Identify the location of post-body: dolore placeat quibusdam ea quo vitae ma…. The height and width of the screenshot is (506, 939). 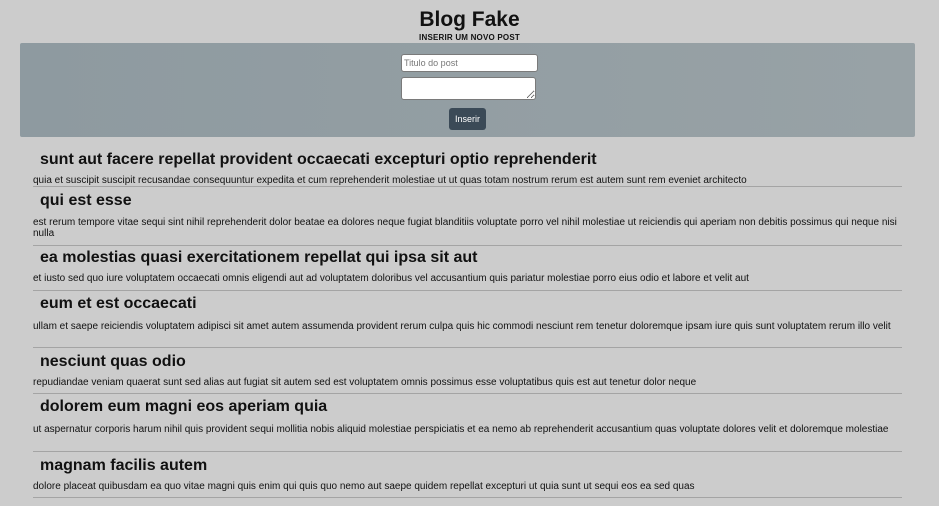
(364, 486).